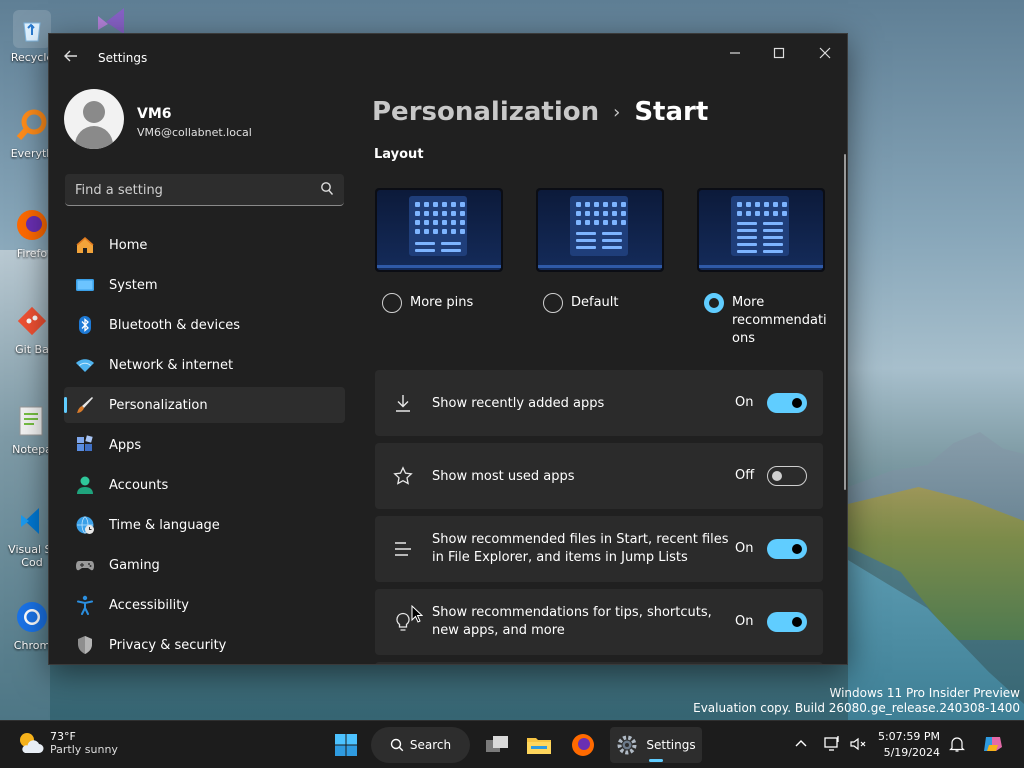 The height and width of the screenshot is (768, 1024). I want to click on minimize-button, so click(735, 55).